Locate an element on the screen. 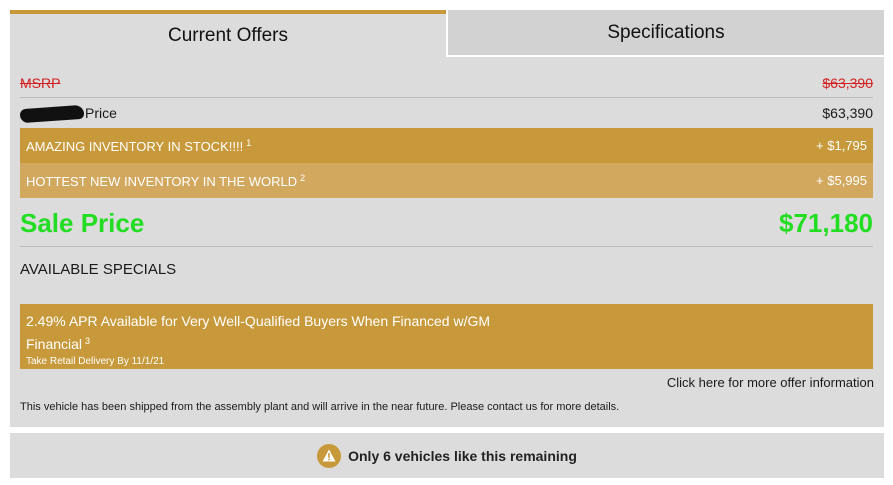  offer-footnote: 3 is located at coordinates (88, 341).